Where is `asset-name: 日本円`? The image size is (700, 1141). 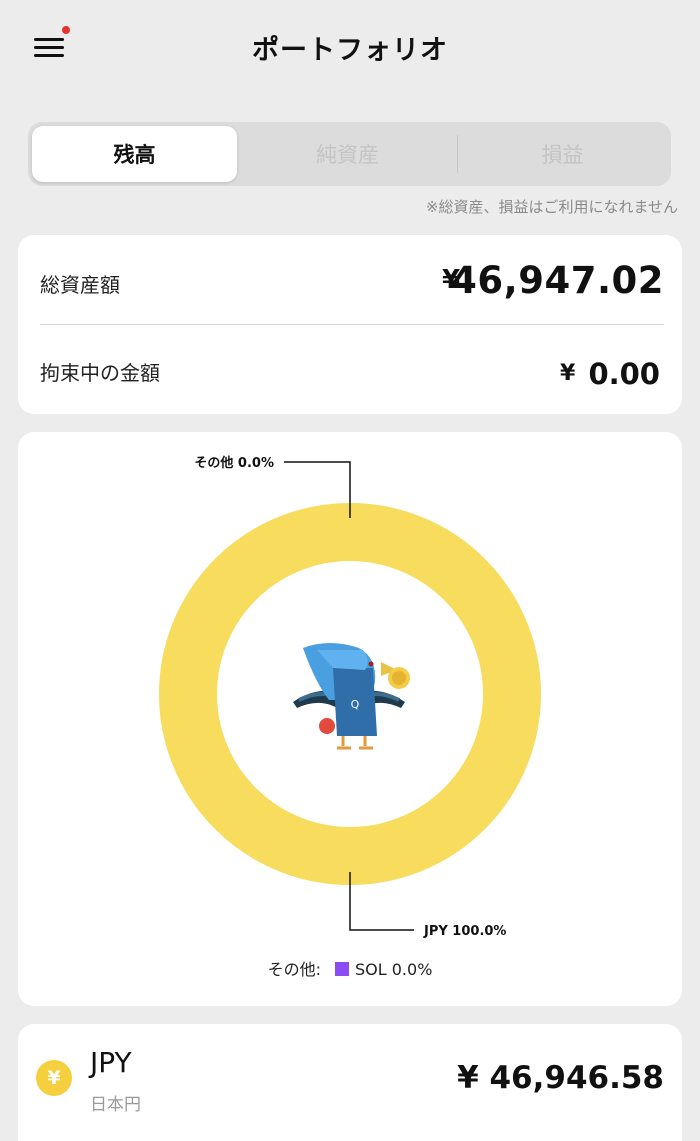 asset-name: 日本円 is located at coordinates (115, 1105).